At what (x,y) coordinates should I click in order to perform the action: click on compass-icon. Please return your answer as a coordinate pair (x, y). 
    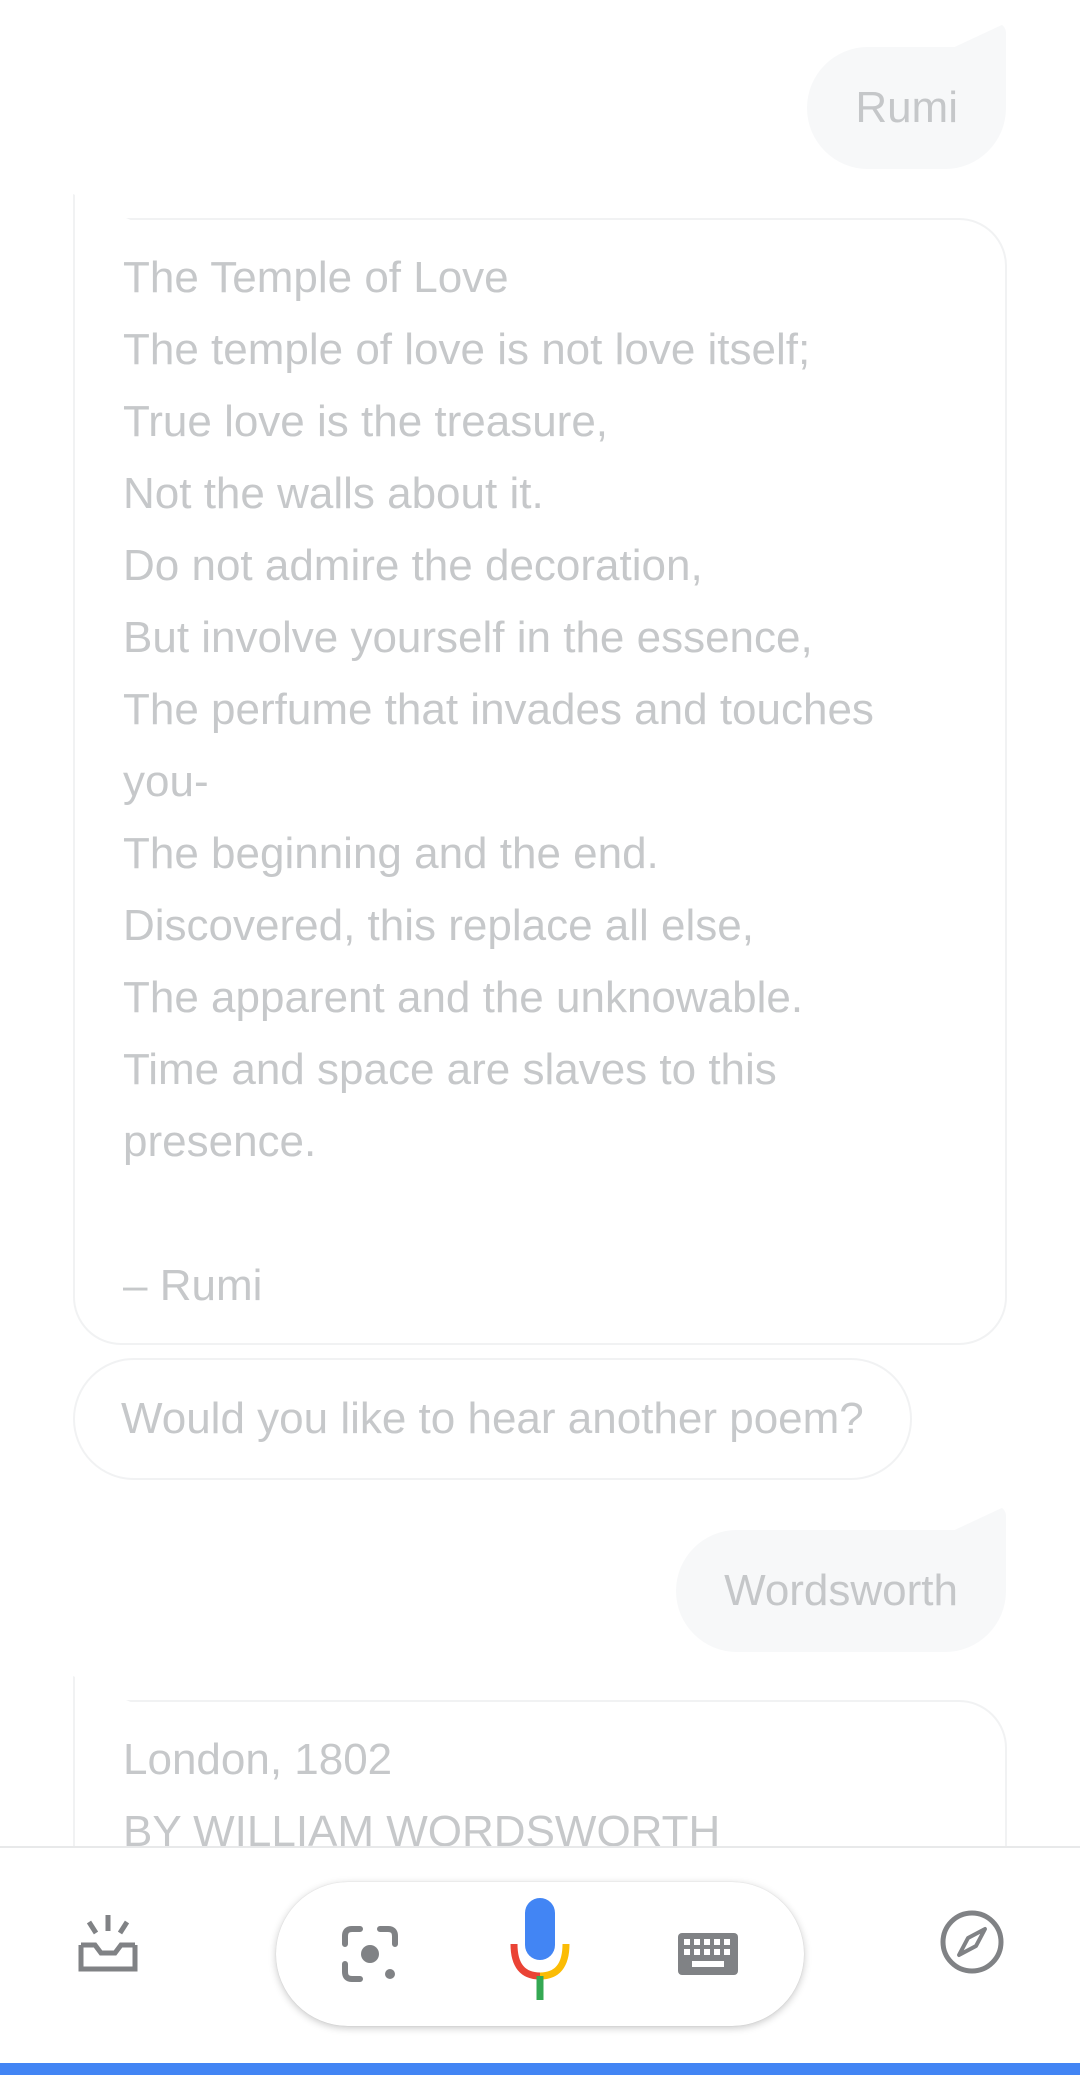
    Looking at the image, I should click on (972, 1942).